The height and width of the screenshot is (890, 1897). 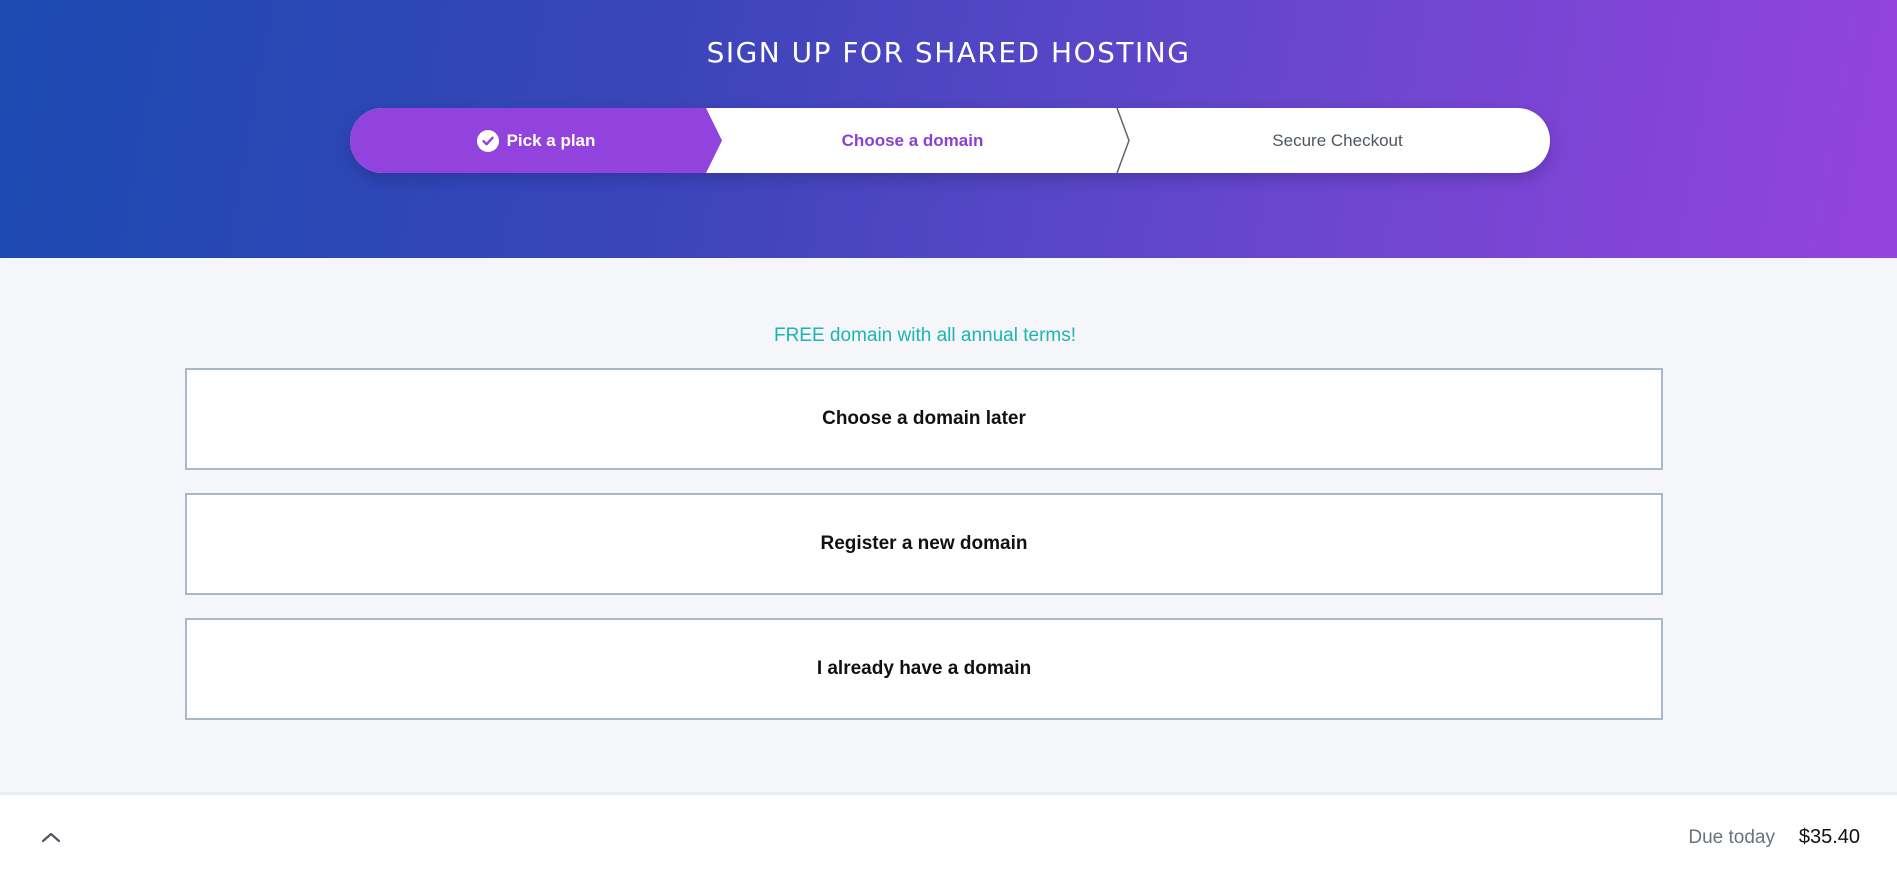 I want to click on step-label: Choose a domain, so click(x=912, y=140).